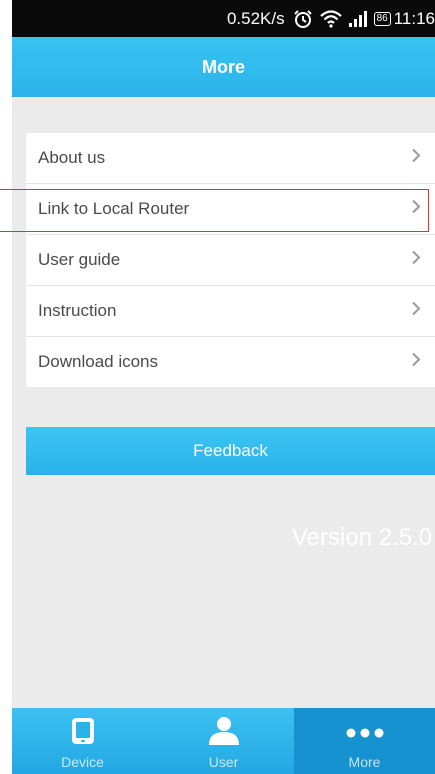  What do you see at coordinates (255, 18) in the screenshot?
I see `network-speed: 0.52K/s` at bounding box center [255, 18].